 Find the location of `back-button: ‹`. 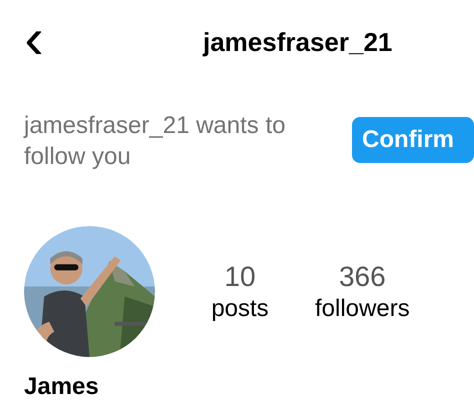

back-button: ‹ is located at coordinates (34, 39).